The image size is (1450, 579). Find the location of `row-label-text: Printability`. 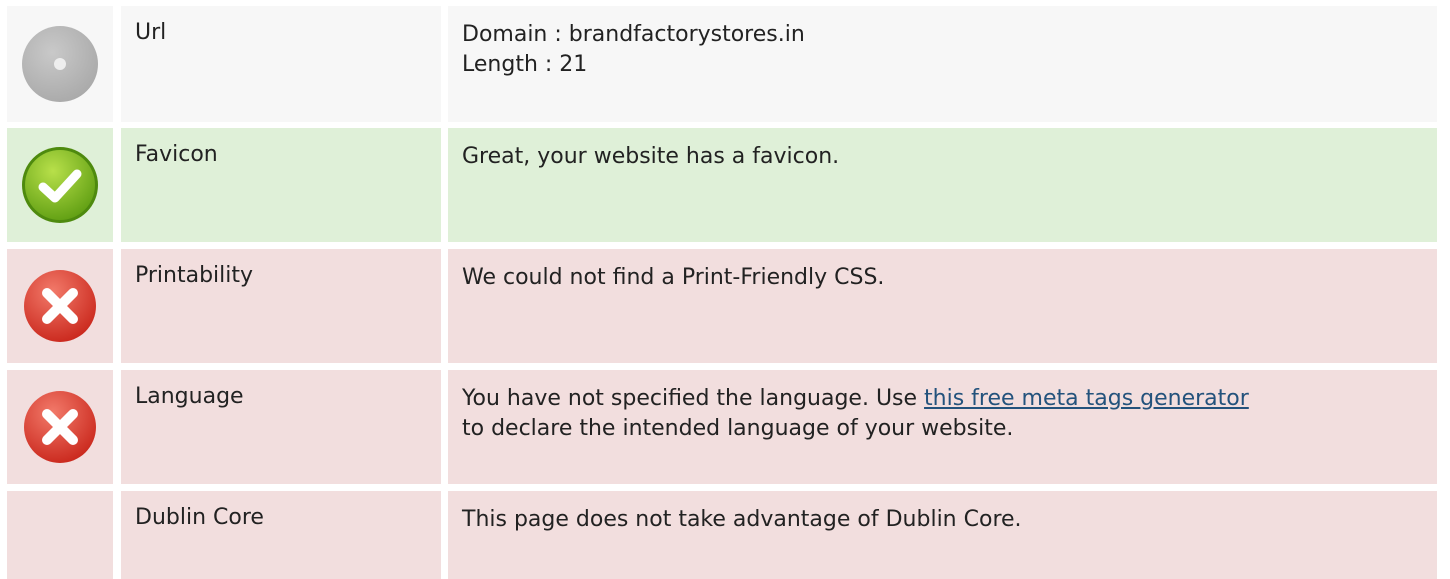

row-label-text: Printability is located at coordinates (194, 275).